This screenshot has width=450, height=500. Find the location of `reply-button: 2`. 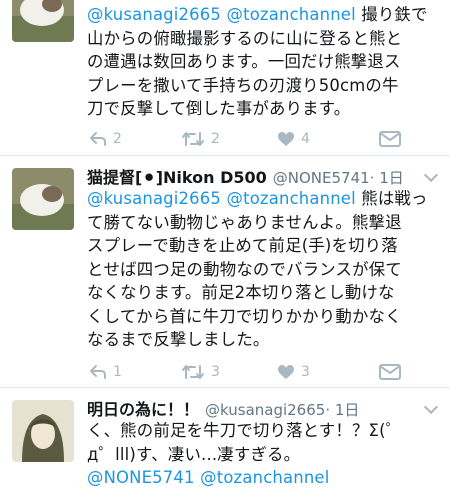

reply-button: 2 is located at coordinates (105, 139).